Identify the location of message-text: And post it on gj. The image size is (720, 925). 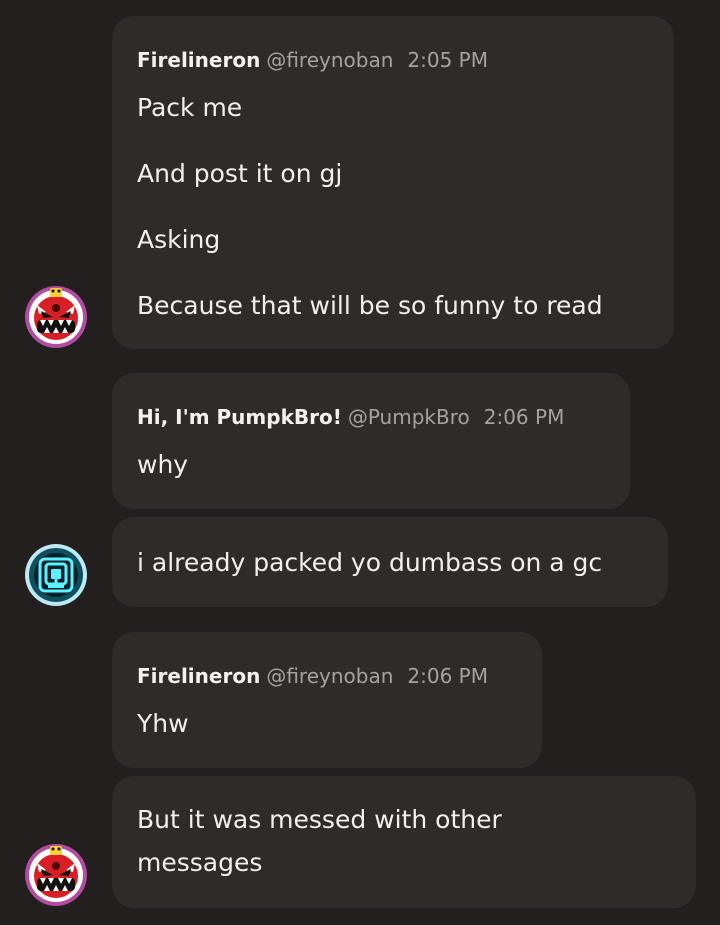
(240, 173).